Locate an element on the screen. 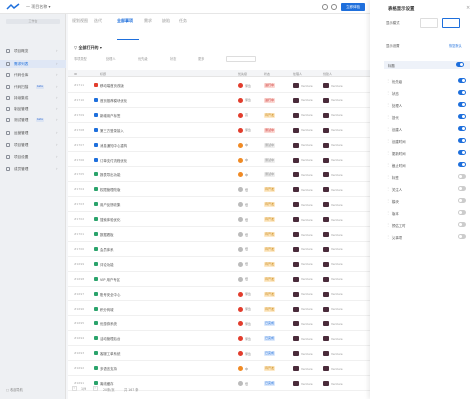 This screenshot has width=474, height=399. row-title: 客服工单系统 is located at coordinates (110, 353).